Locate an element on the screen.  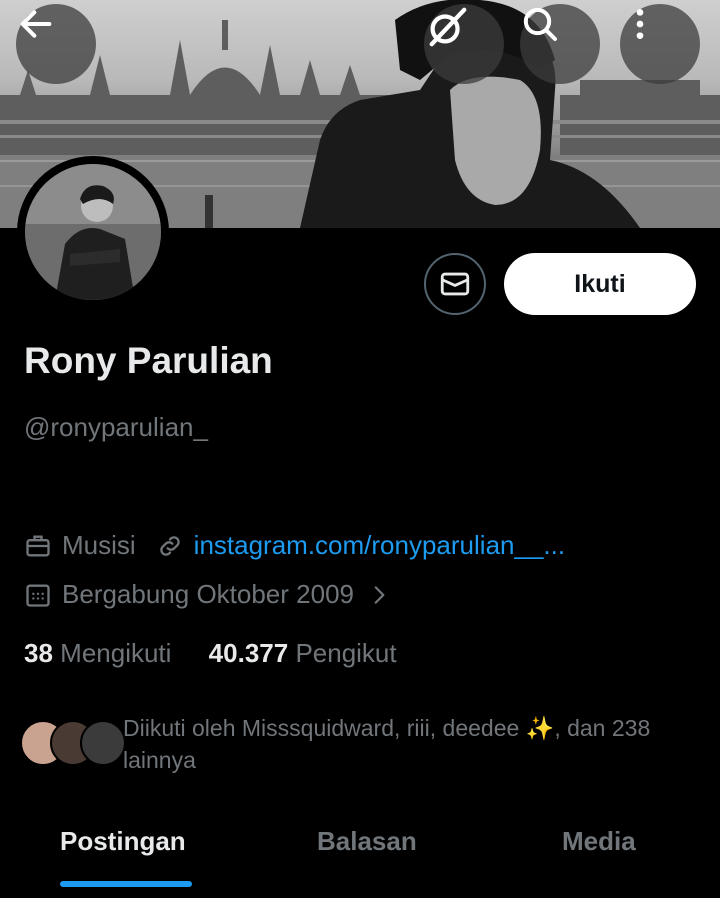
search-icon is located at coordinates (540, 24).